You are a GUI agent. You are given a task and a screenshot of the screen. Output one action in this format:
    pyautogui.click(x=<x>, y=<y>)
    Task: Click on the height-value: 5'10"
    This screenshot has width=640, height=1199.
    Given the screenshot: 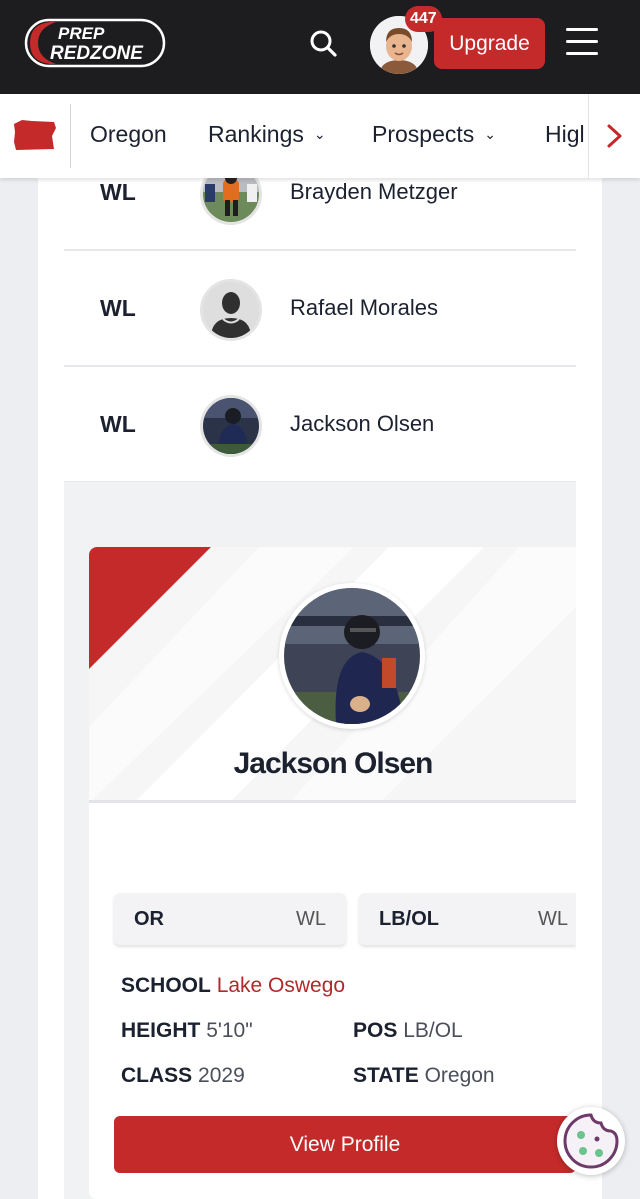 What is the action you would take?
    pyautogui.click(x=229, y=1030)
    